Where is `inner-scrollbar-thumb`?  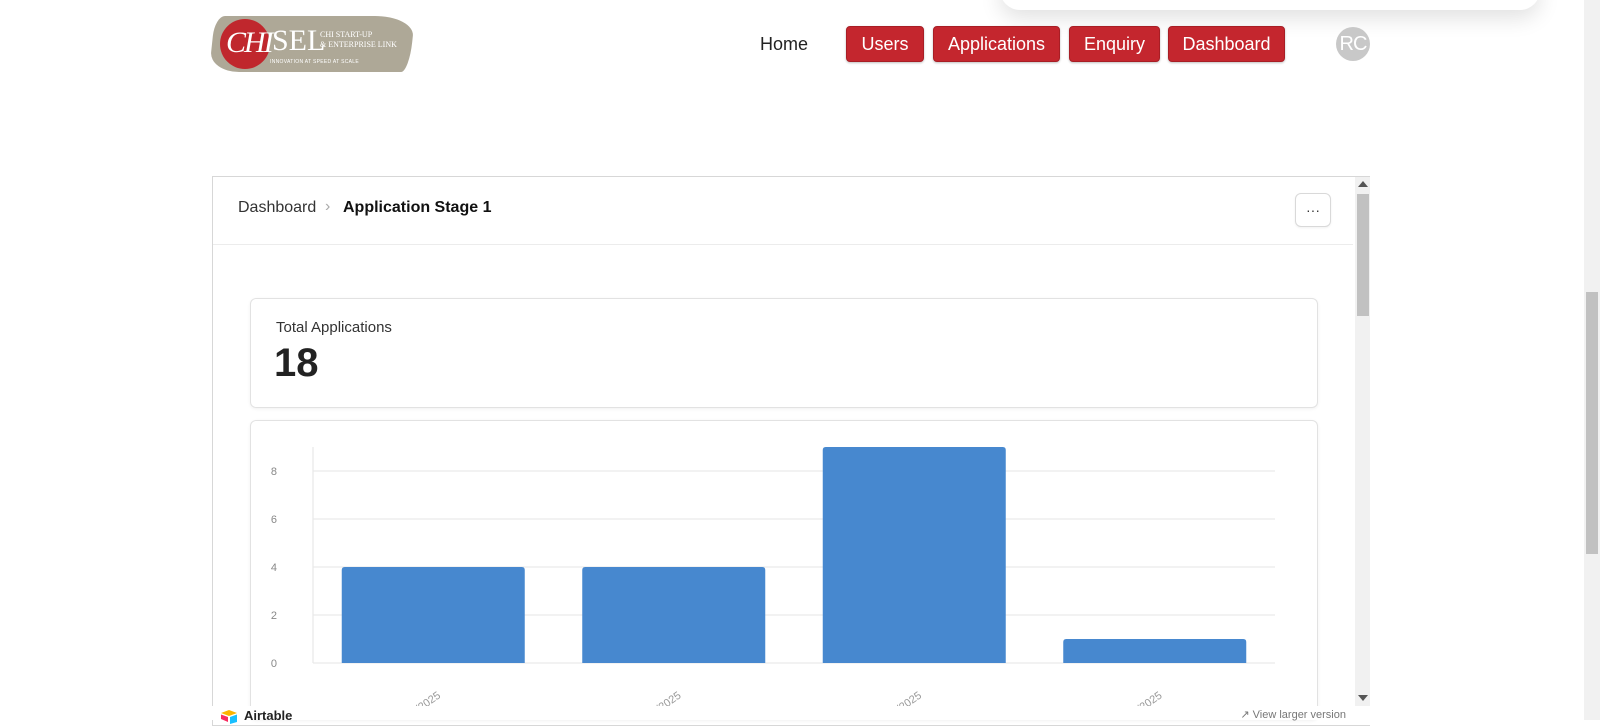
inner-scrollbar-thumb is located at coordinates (1363, 255).